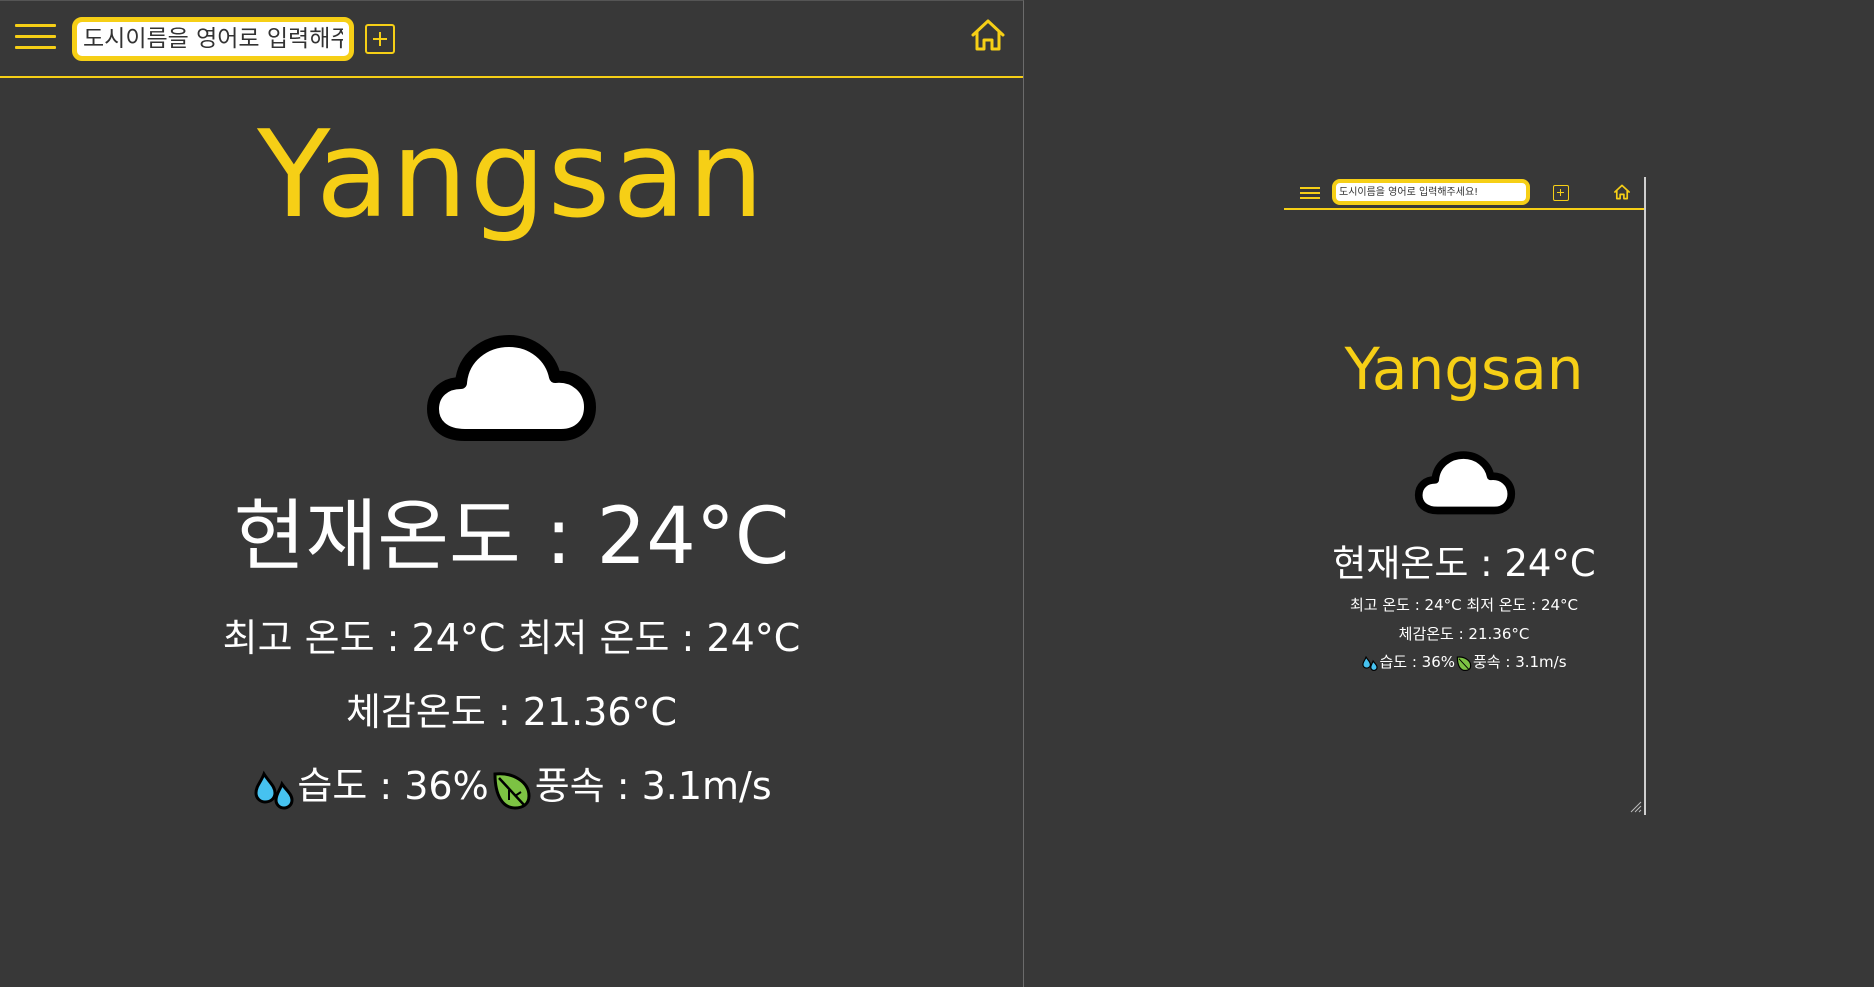 The image size is (1874, 987). Describe the element at coordinates (511, 39) in the screenshot. I see `app-header` at that location.